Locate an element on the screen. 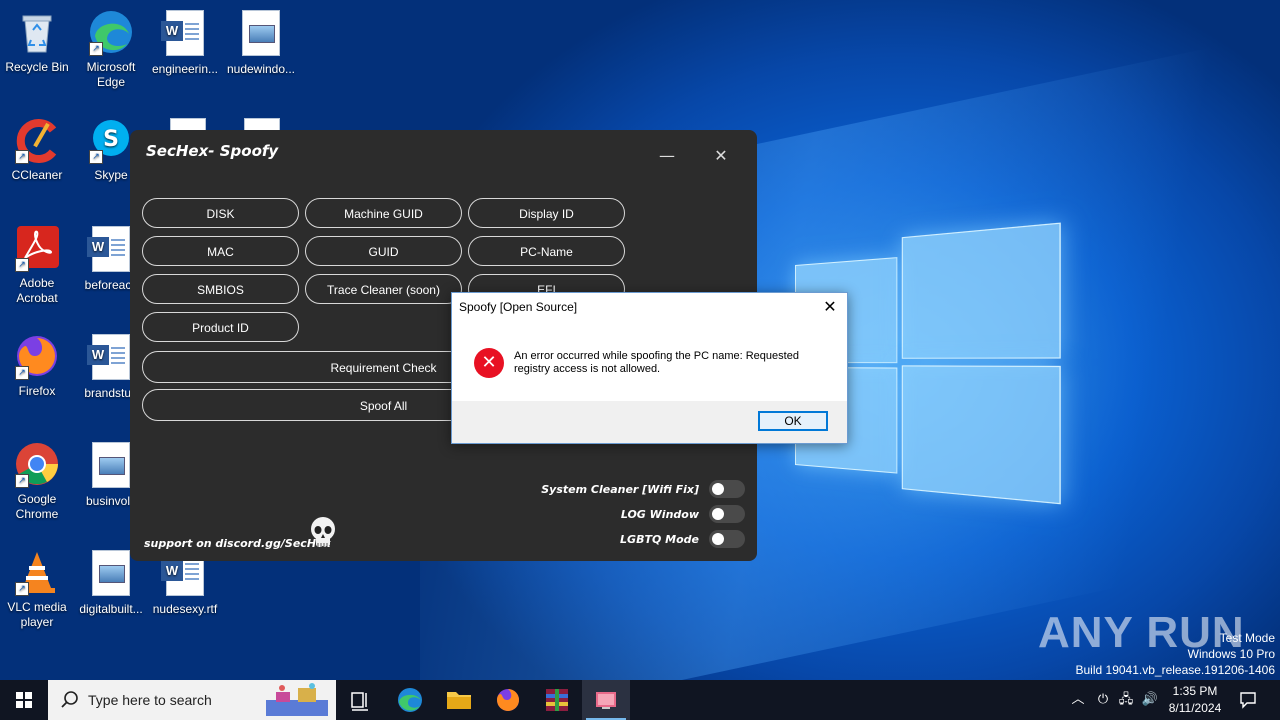  product-id-button: Product ID is located at coordinates (220, 327).